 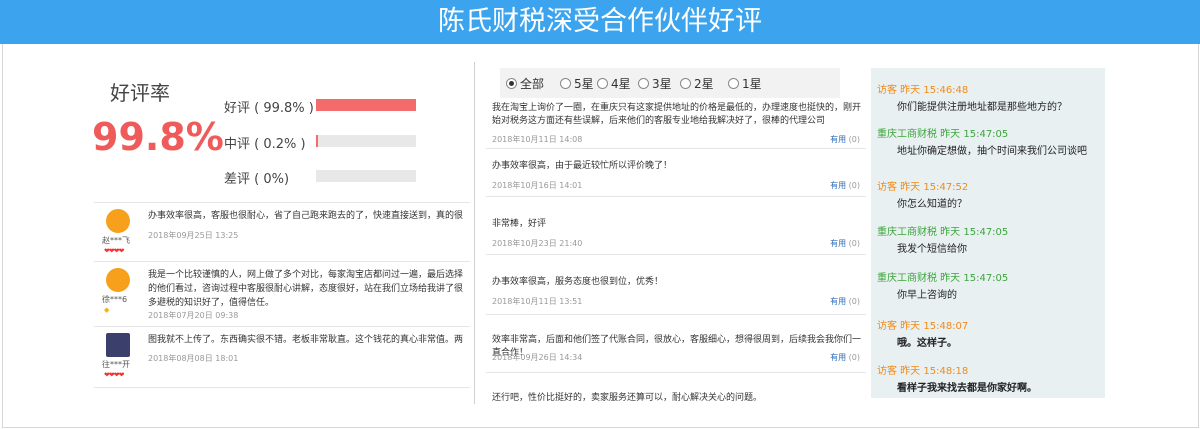 I want to click on filter-1-star: 1星, so click(x=745, y=83).